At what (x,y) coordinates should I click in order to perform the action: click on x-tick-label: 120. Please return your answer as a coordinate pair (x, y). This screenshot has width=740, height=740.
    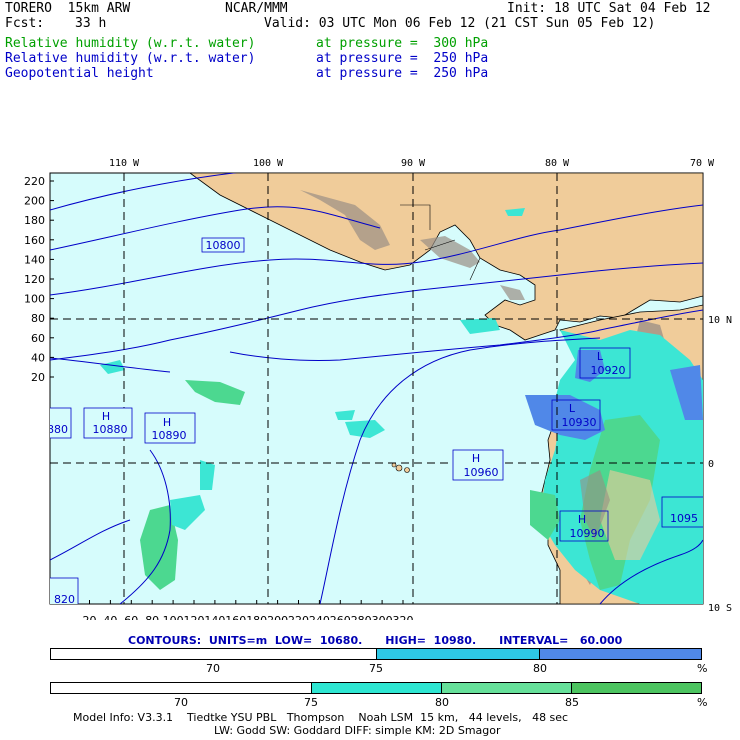
    Looking at the image, I should click on (194, 617).